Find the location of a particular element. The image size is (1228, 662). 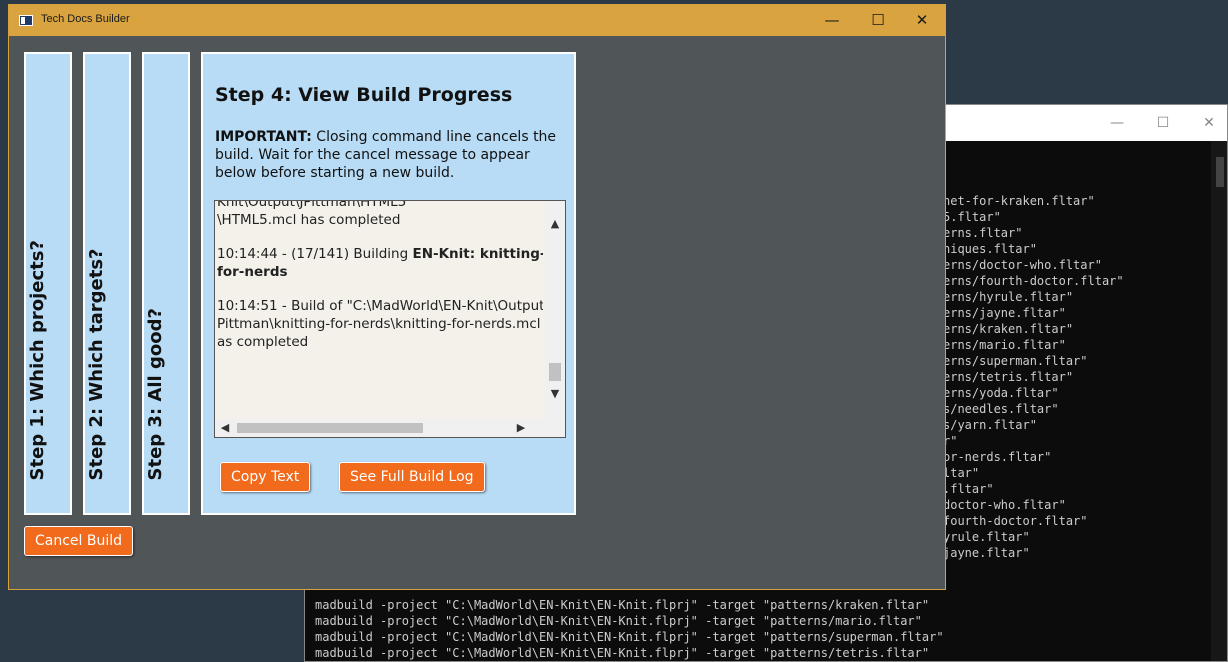

console-line: erns/hyrule.fltar" is located at coordinates (1008, 297).